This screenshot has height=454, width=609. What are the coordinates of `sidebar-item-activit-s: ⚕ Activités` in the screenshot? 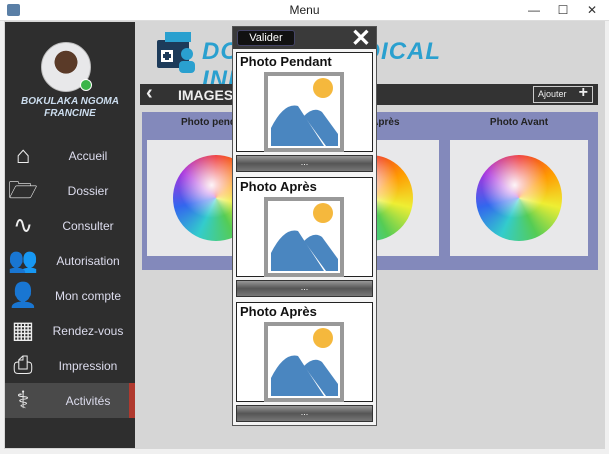 It's located at (70, 400).